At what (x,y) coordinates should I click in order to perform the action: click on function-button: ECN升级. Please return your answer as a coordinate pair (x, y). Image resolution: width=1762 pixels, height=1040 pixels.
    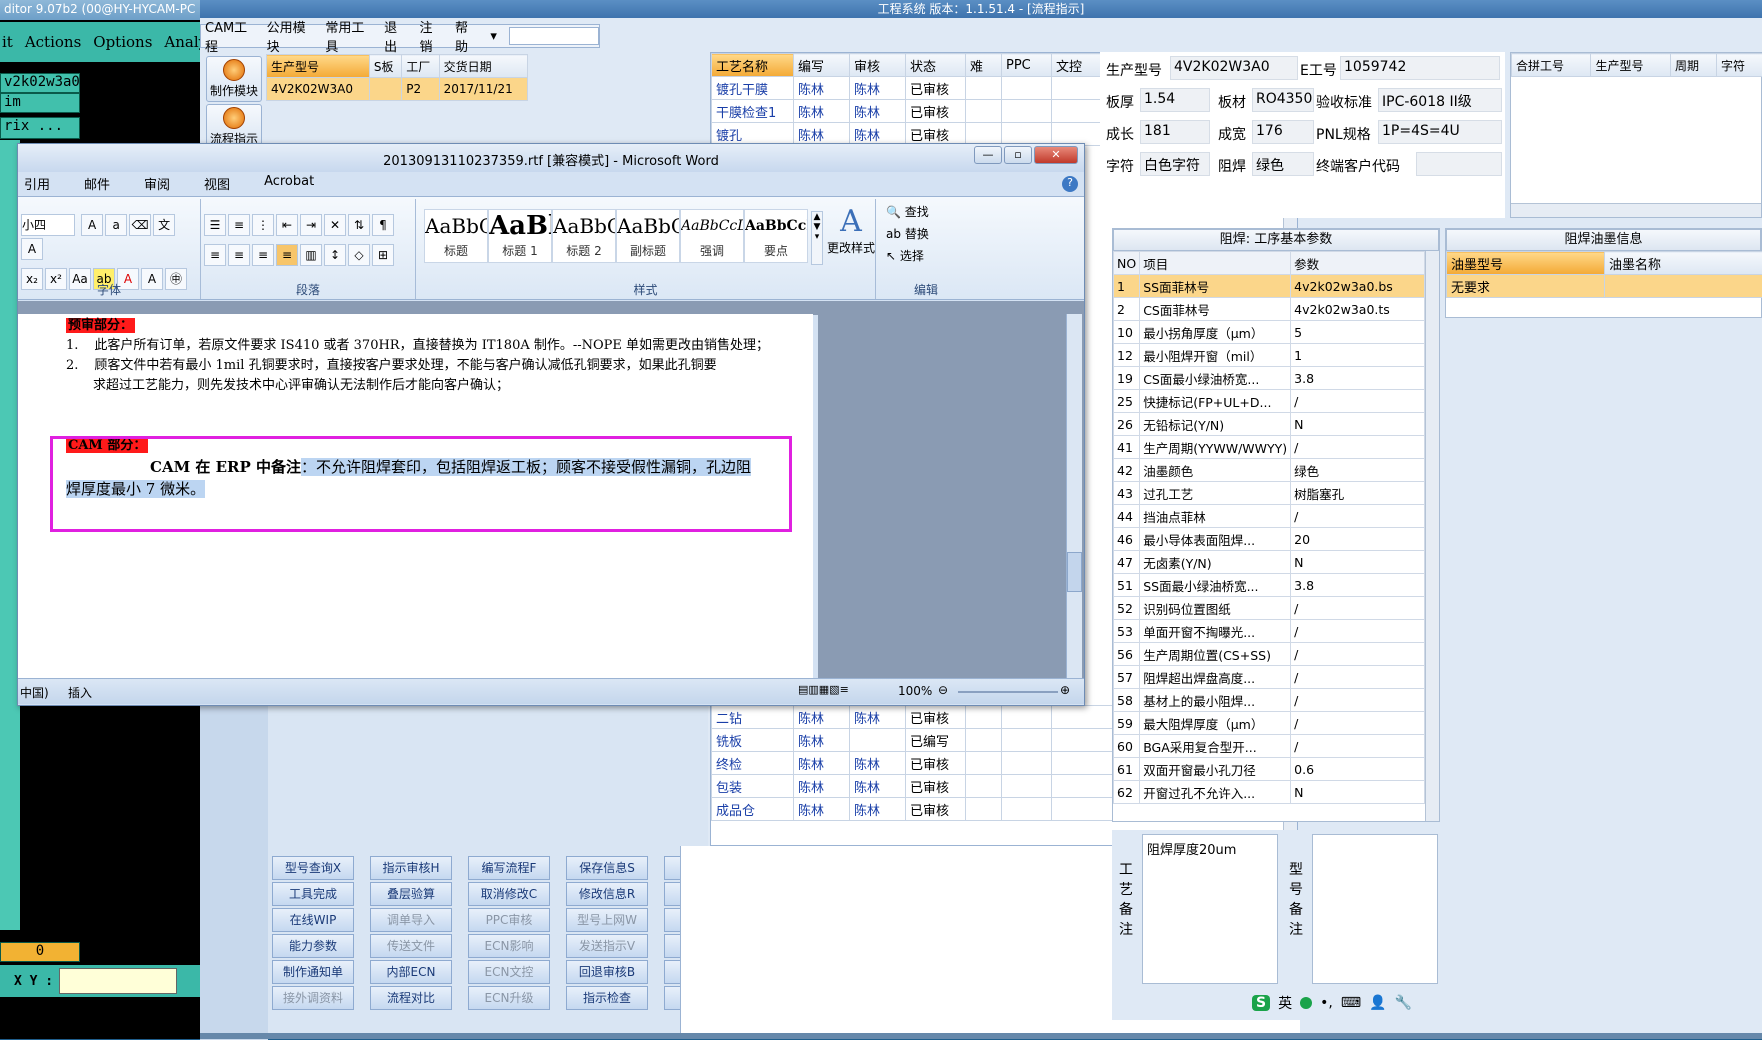
    Looking at the image, I should click on (509, 998).